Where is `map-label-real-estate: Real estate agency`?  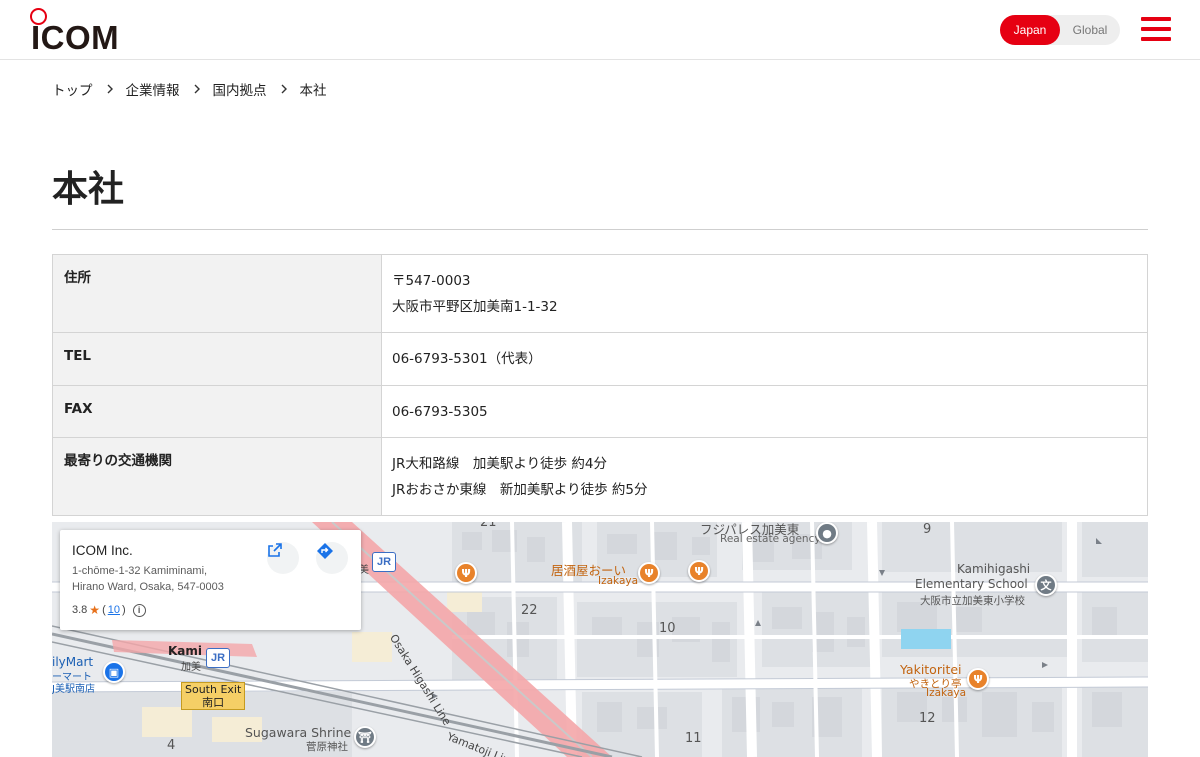
map-label-real-estate: Real estate agency is located at coordinates (770, 539).